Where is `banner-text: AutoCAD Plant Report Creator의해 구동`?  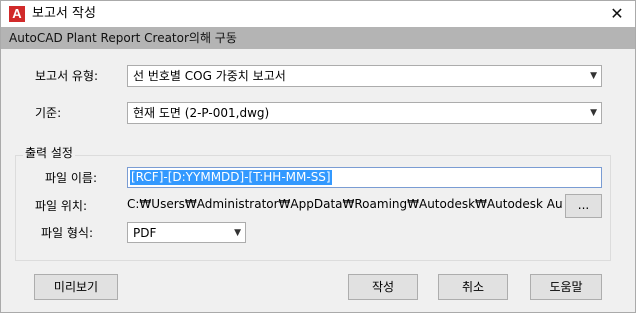
banner-text: AutoCAD Plant Report Creator의해 구동 is located at coordinates (123, 38).